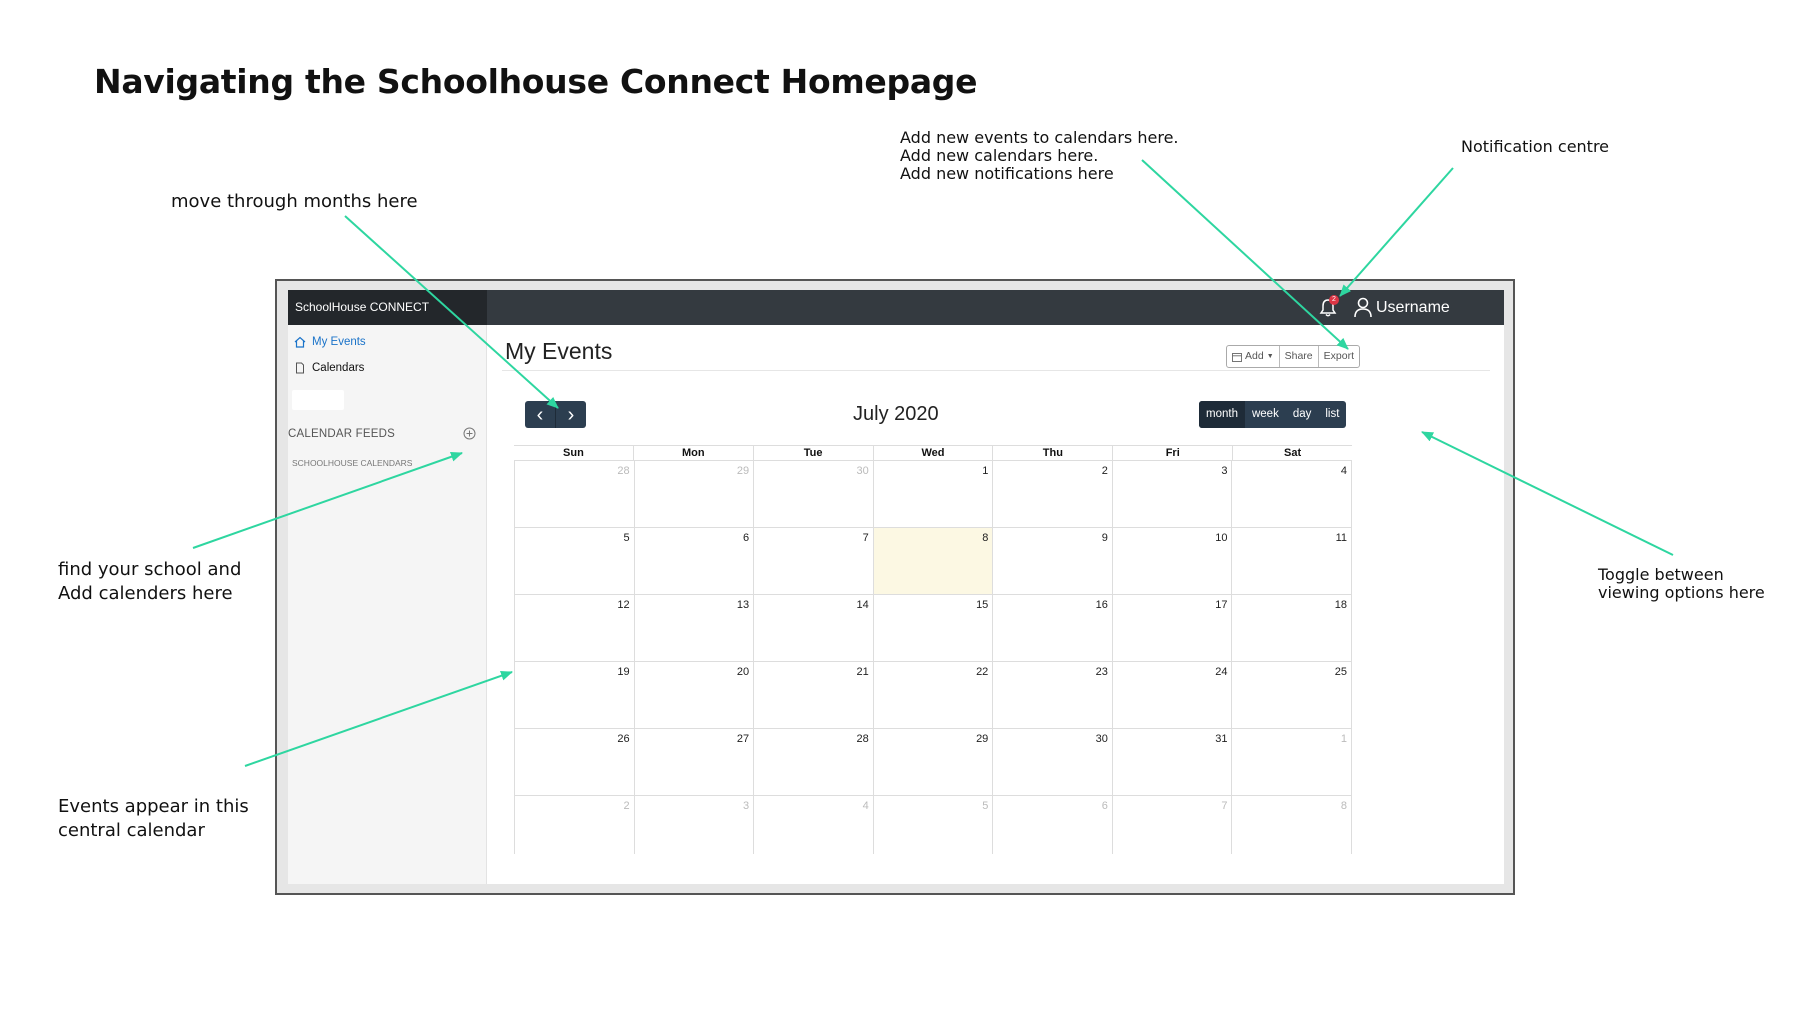 The height and width of the screenshot is (1023, 1800). Describe the element at coordinates (1299, 356) in the screenshot. I see `share-button: Share` at that location.